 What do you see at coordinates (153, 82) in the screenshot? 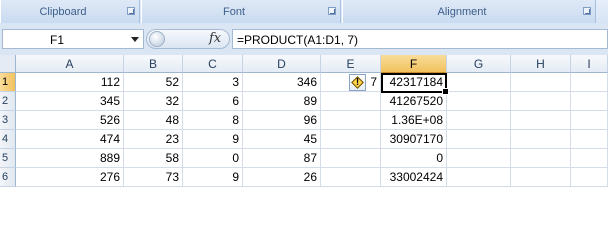
I see `cell-b1: 52` at bounding box center [153, 82].